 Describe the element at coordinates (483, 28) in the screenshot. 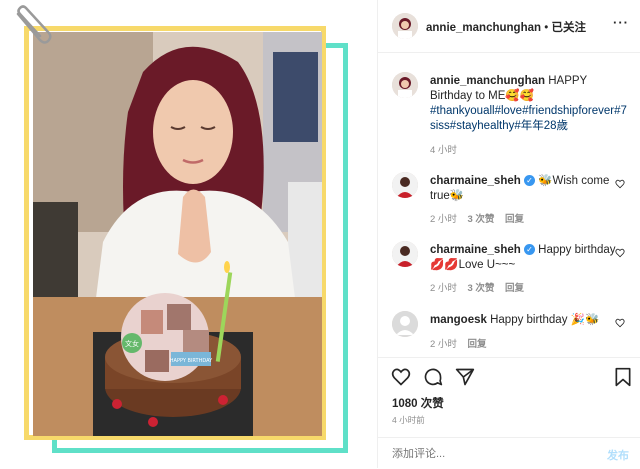

I see `author-username: annie_manchunghan` at that location.